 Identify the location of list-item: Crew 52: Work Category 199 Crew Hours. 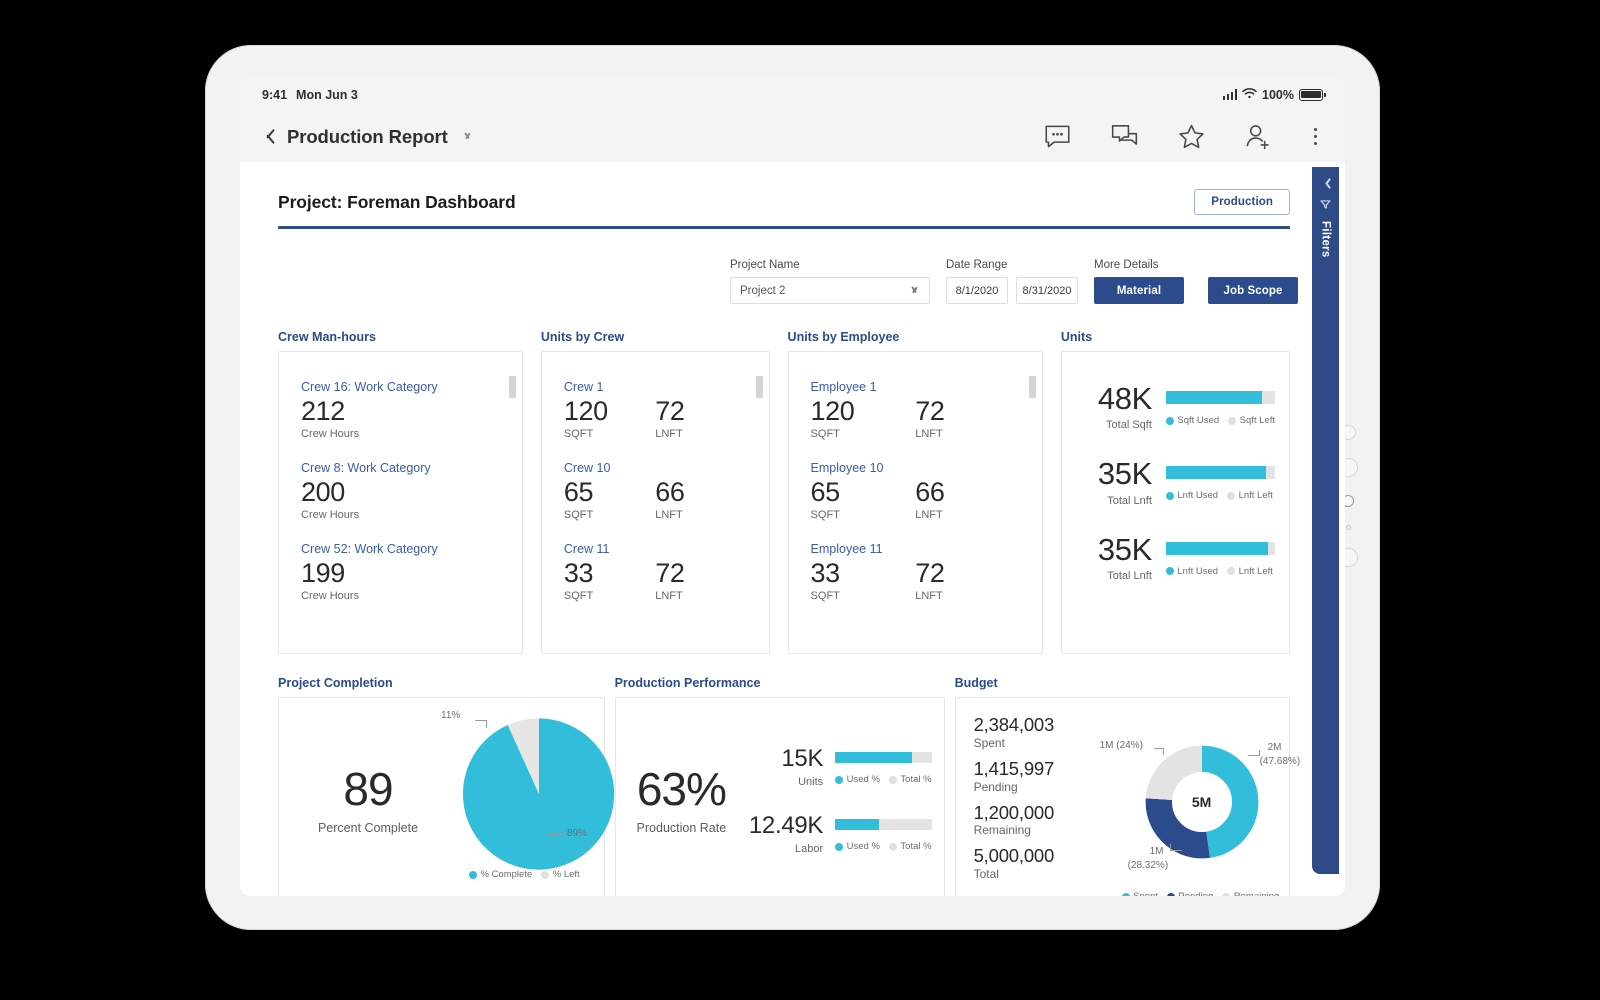
(400, 572).